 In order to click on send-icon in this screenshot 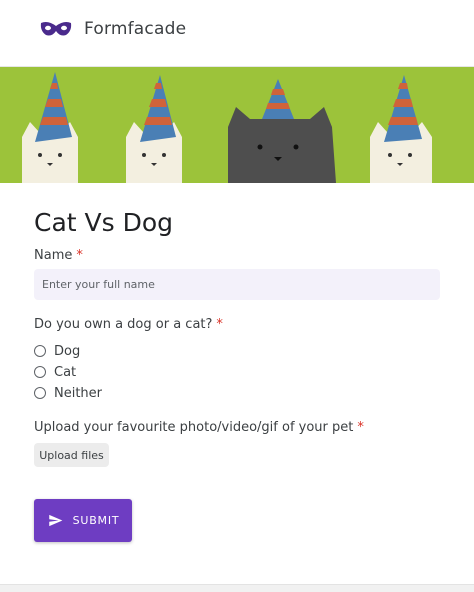, I will do `click(55, 520)`.